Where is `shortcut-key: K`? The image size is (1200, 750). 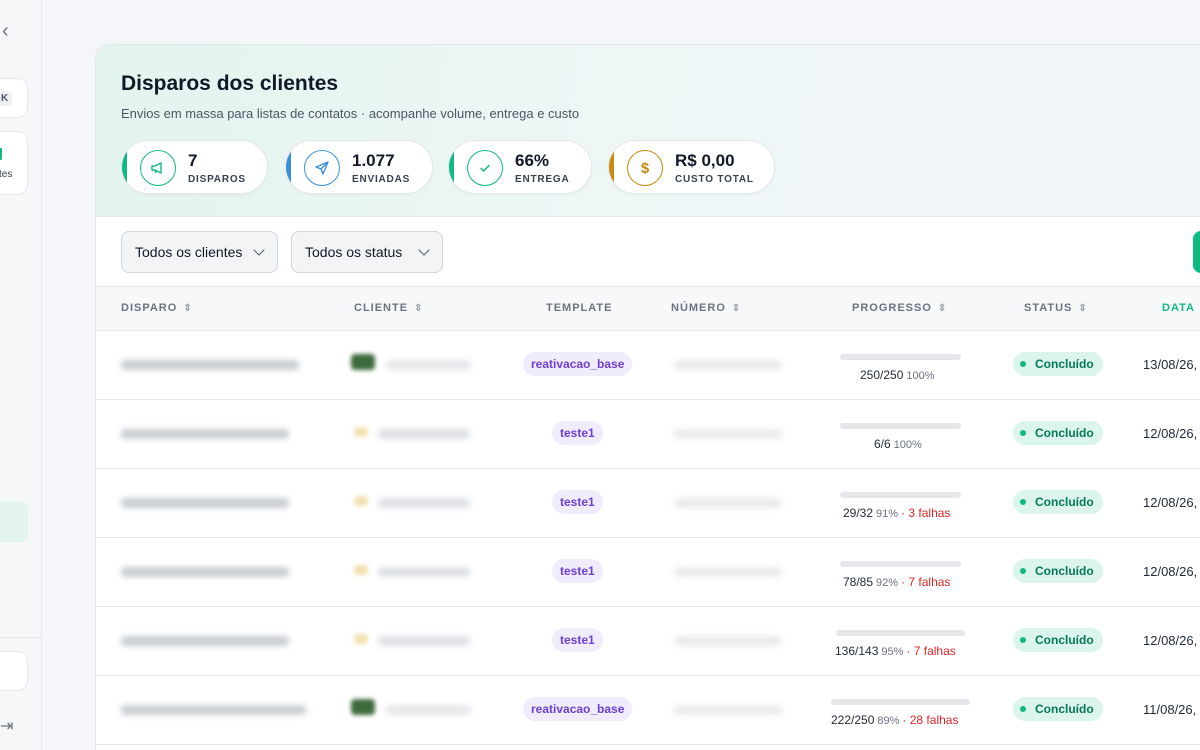
shortcut-key: K is located at coordinates (6, 98).